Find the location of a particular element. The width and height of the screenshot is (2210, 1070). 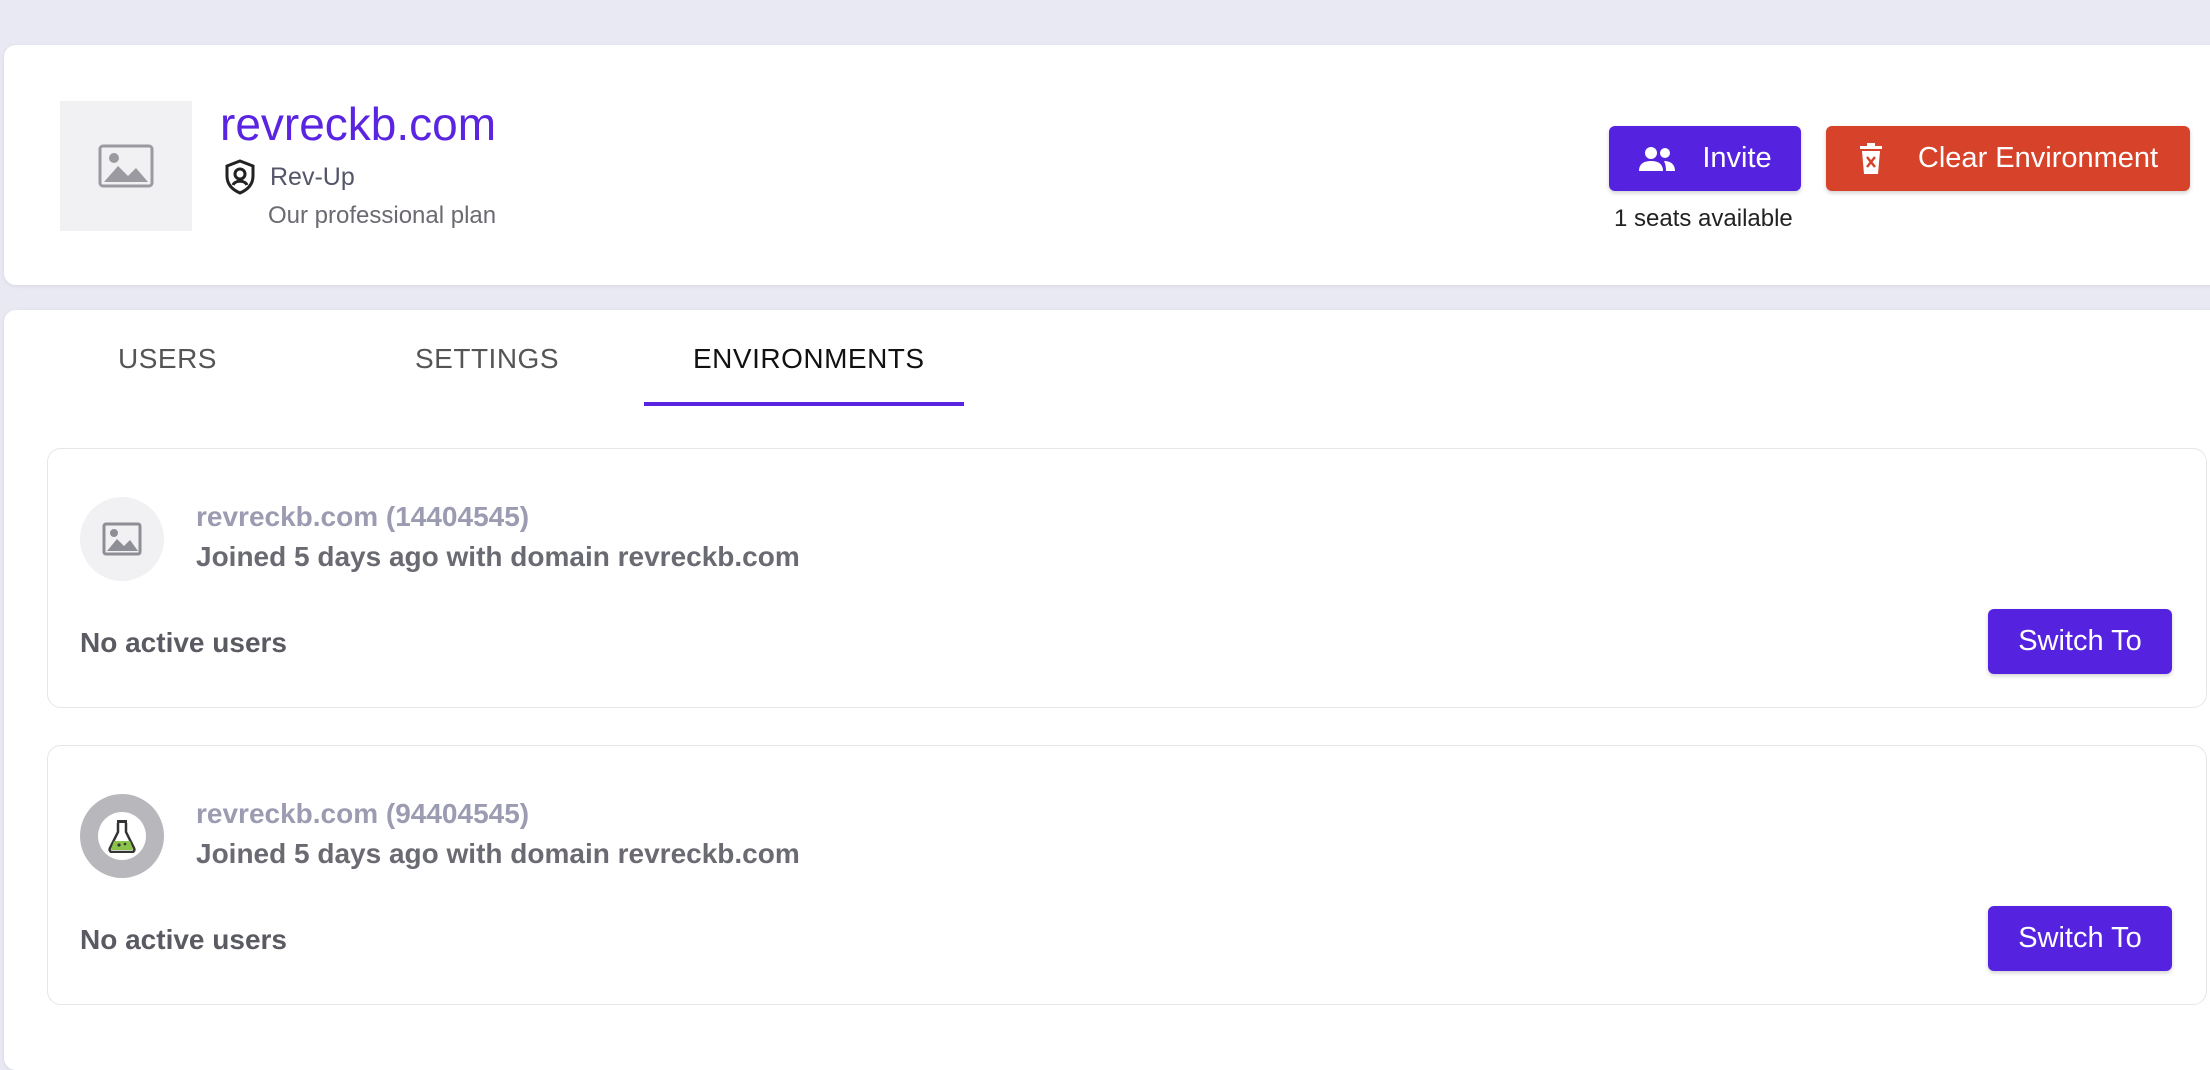

environment-title: revreckb.com (14404545) is located at coordinates (363, 516).